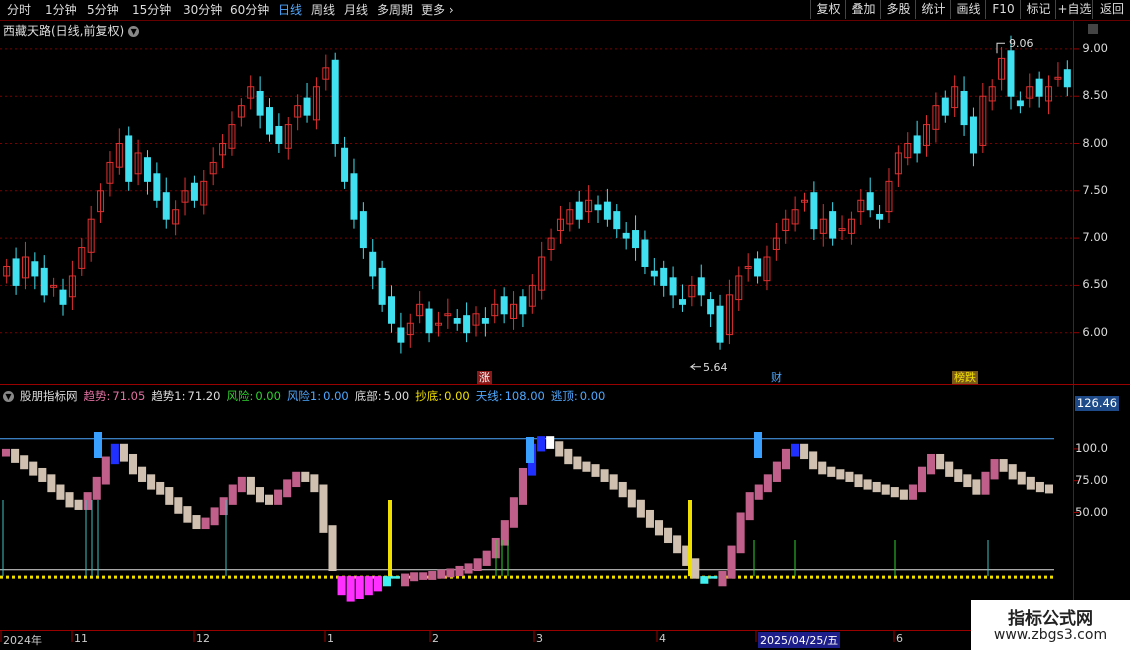 The height and width of the screenshot is (650, 1130). What do you see at coordinates (484, 377) in the screenshot?
I see `event-marker: 涨` at bounding box center [484, 377].